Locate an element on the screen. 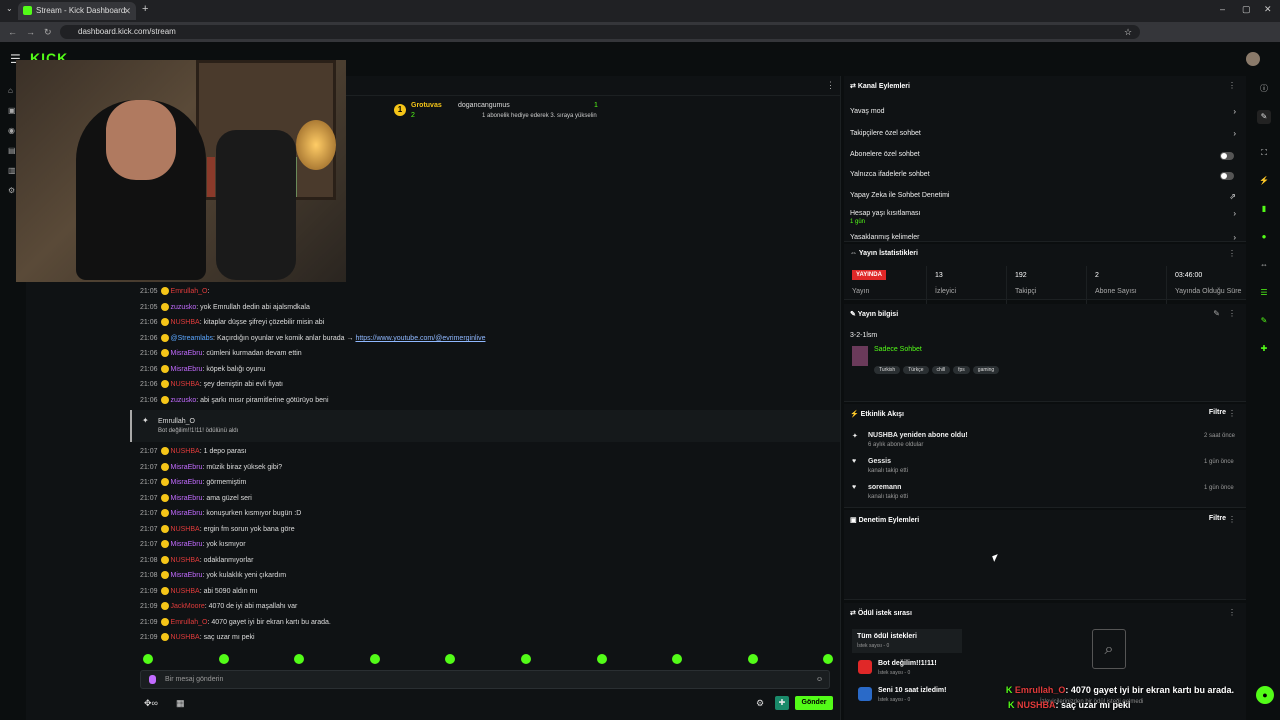 The image size is (1280, 720). browser-tab: Stream - Kick Dashboard ✕ is located at coordinates (77, 11).